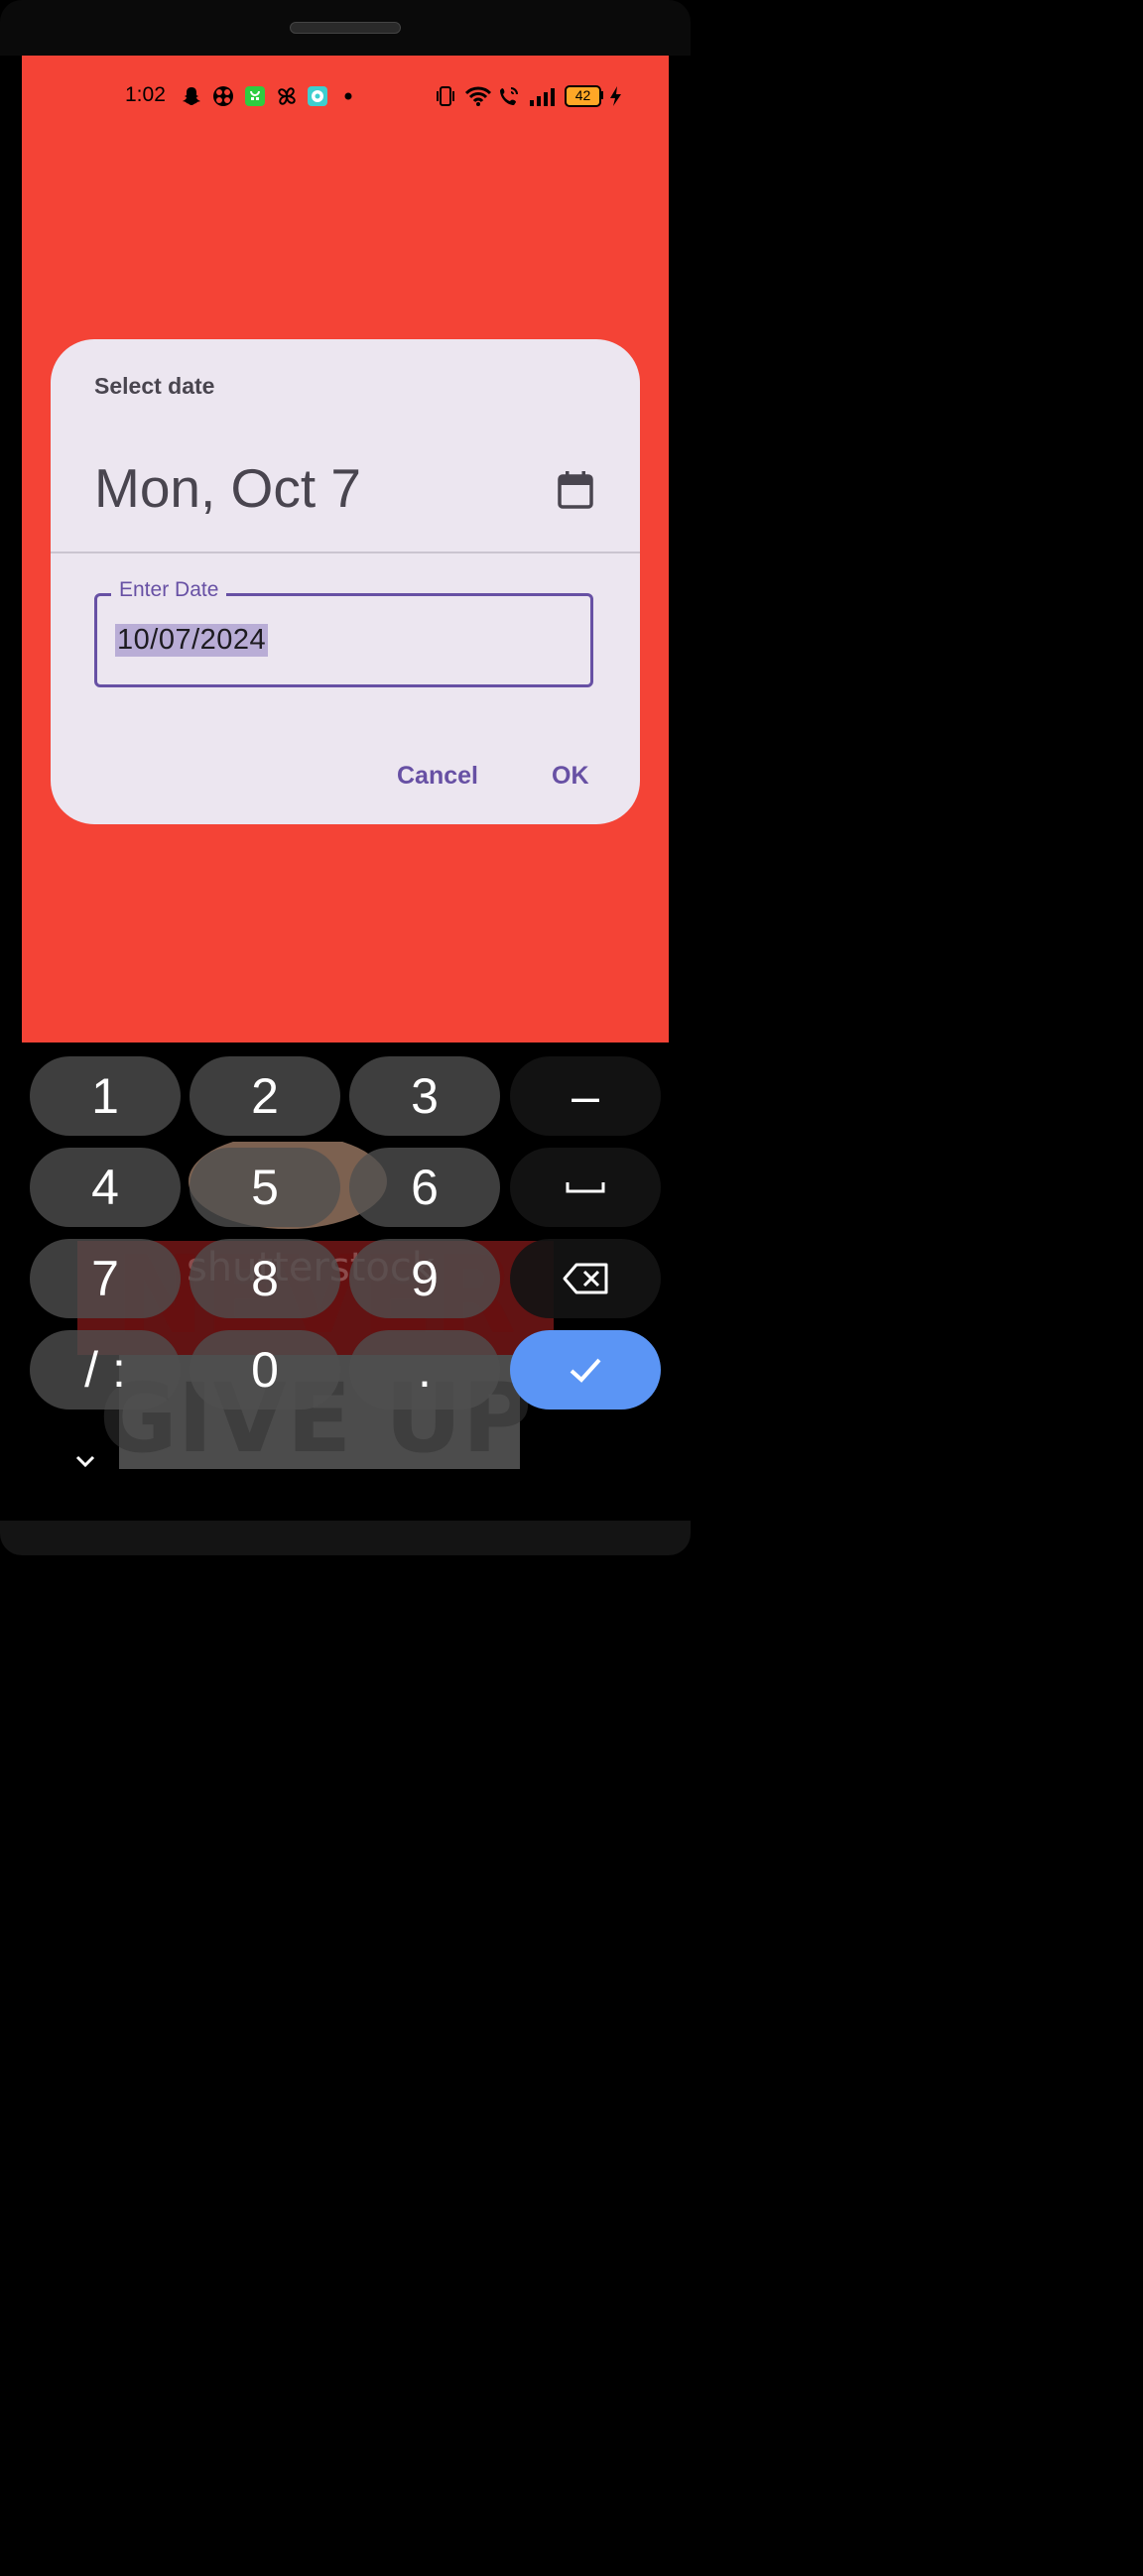  I want to click on key-3: 3, so click(424, 1096).